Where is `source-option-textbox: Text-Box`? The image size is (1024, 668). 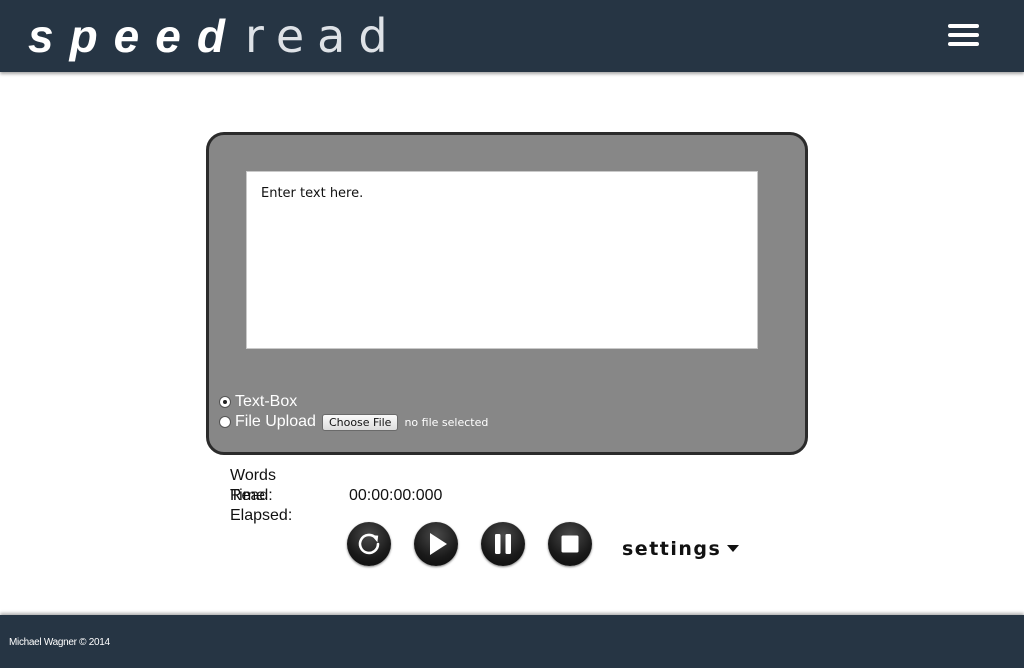 source-option-textbox: Text-Box is located at coordinates (258, 402).